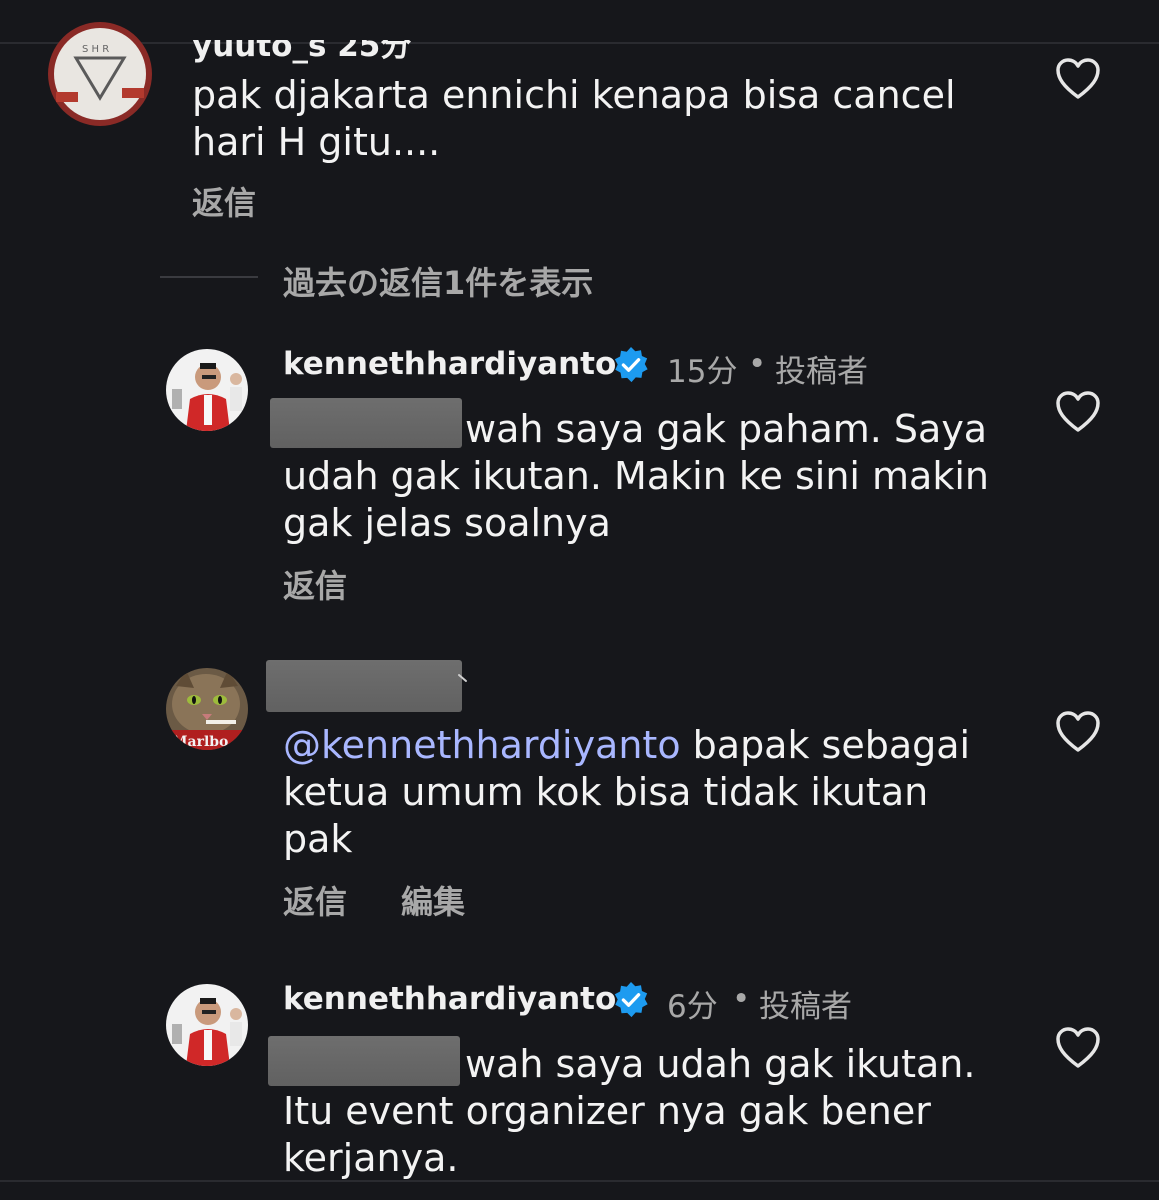 The width and height of the screenshot is (1159, 1200). I want to click on reply2-text-line-2: ketua umum kok bisa tidak ikutan, so click(606, 792).